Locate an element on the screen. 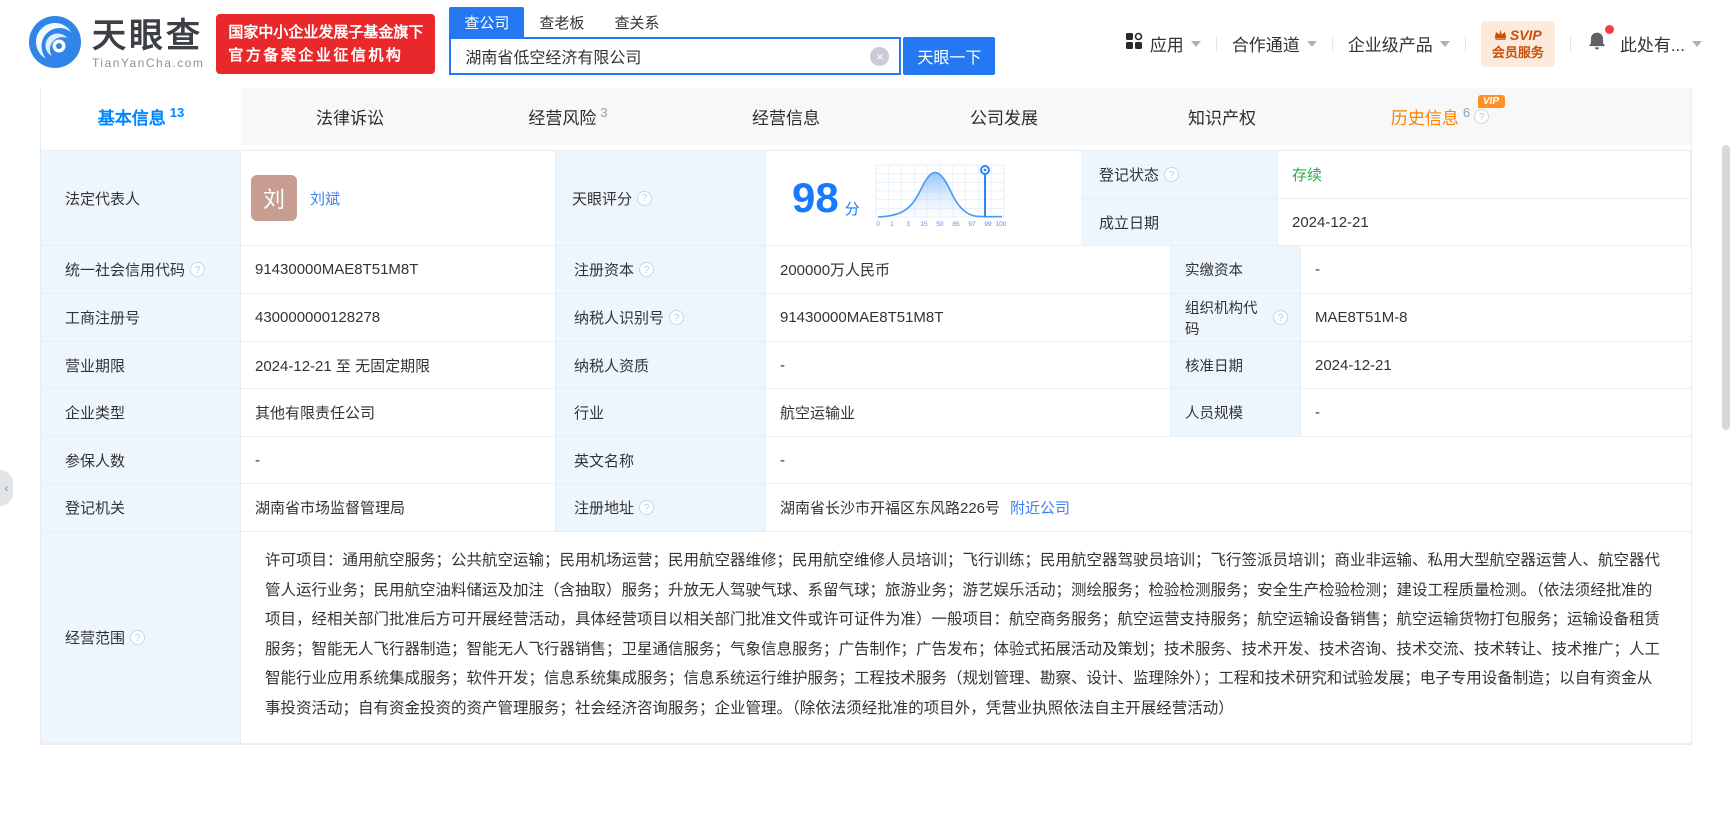  search-button: 天眼一下 is located at coordinates (949, 56).